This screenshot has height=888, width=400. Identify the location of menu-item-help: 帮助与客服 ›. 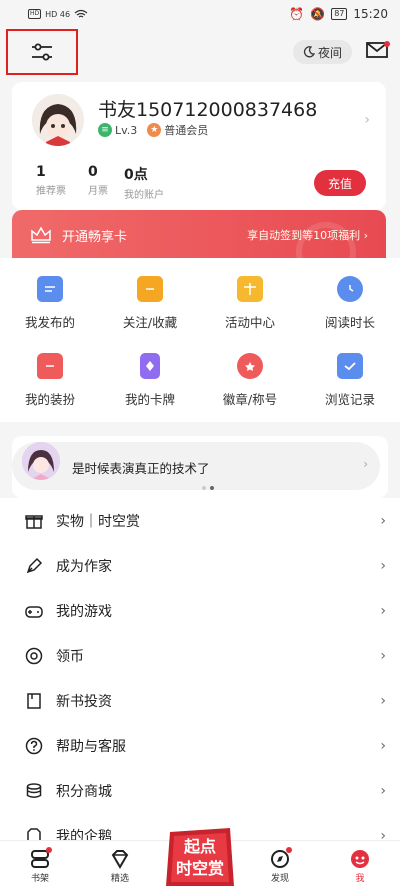
(200, 745).